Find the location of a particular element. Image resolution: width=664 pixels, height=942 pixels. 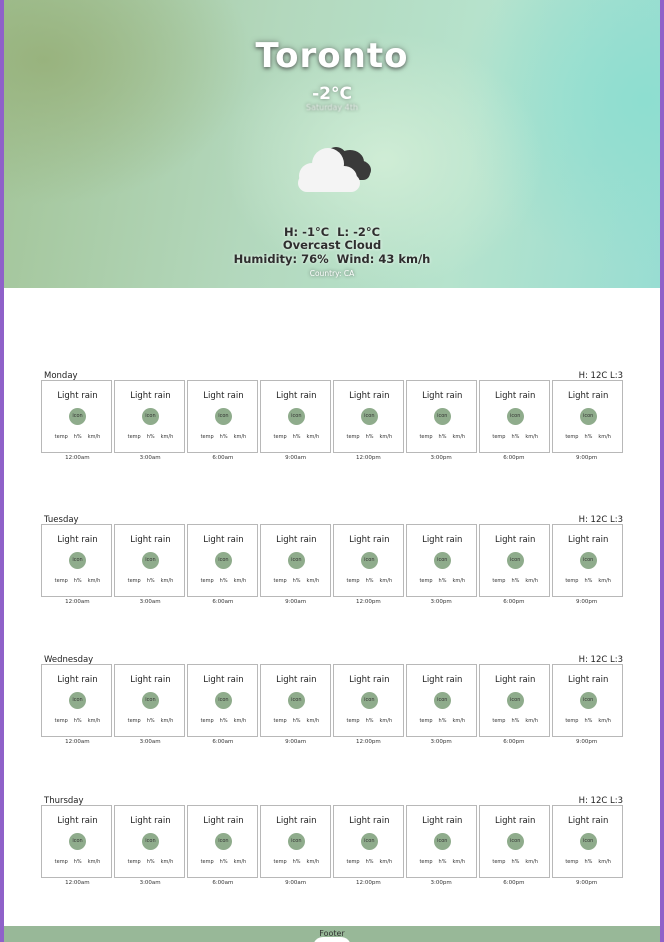

low-temp: L: -2°C is located at coordinates (359, 232).